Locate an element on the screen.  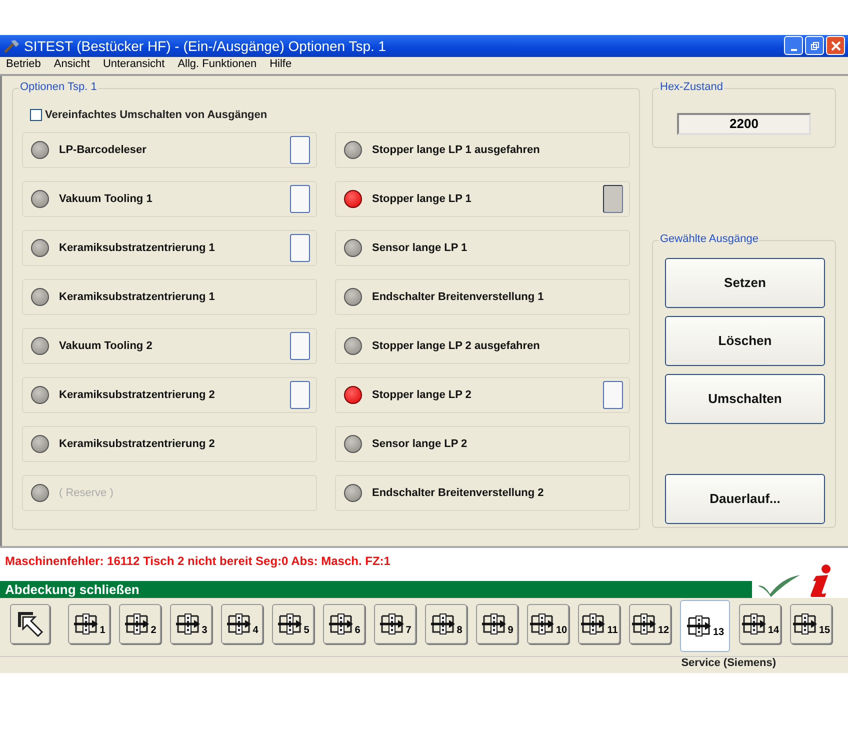
station-button: 12 is located at coordinates (650, 624).